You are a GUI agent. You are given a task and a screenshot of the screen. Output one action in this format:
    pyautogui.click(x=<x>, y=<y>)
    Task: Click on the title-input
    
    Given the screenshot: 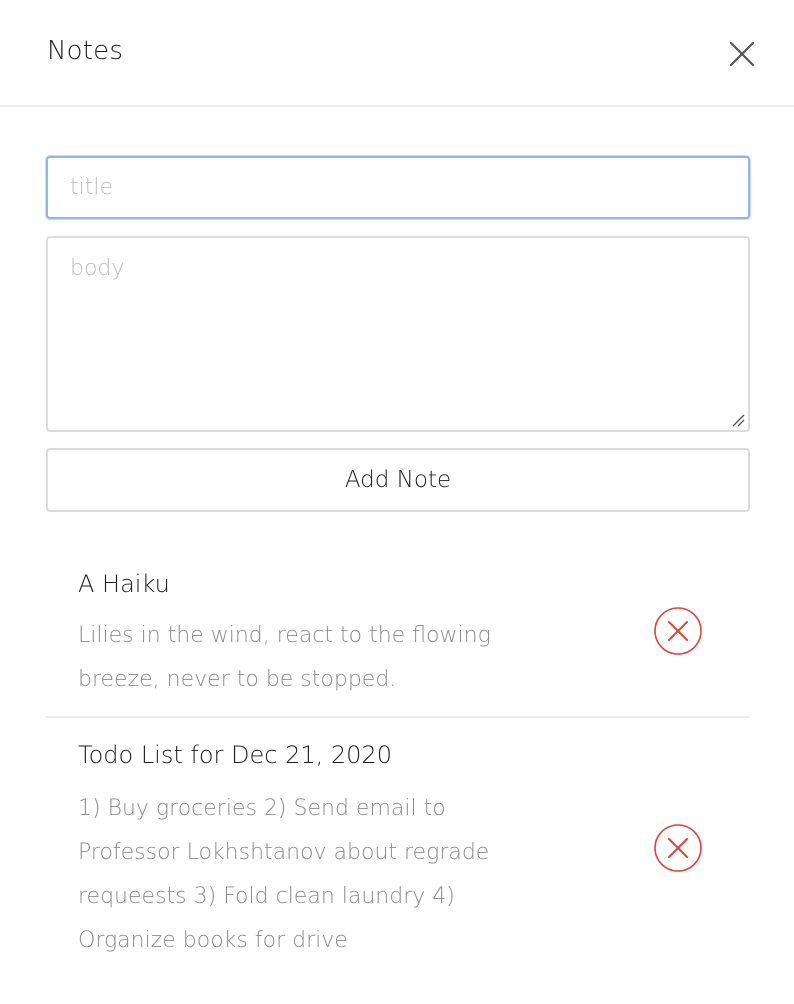 What is the action you would take?
    pyautogui.click(x=398, y=187)
    